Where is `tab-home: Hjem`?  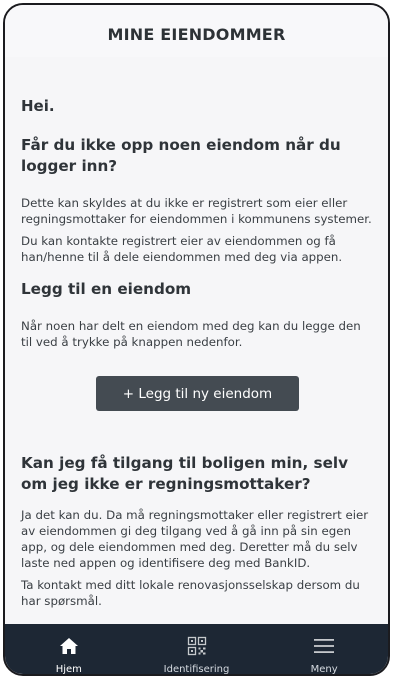
tab-home: Hjem is located at coordinates (69, 649).